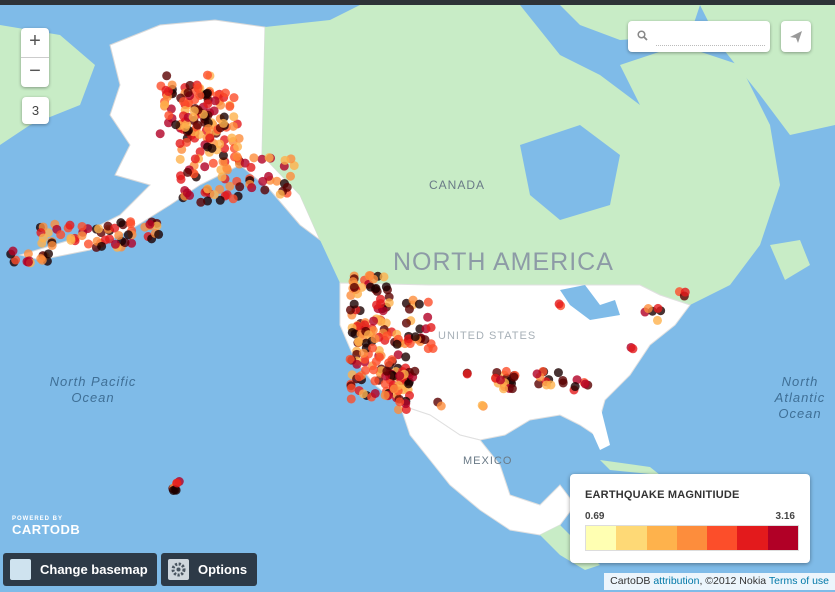  Describe the element at coordinates (209, 569) in the screenshot. I see `options-button: Options` at that location.